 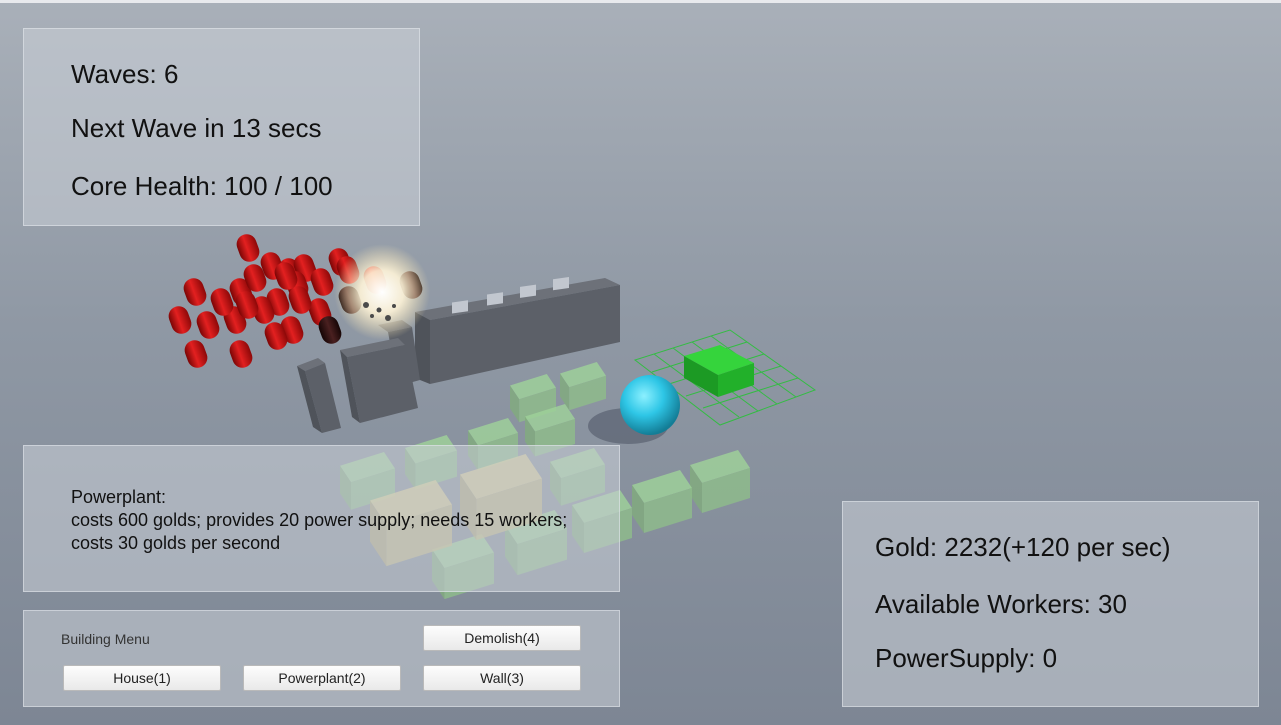 What do you see at coordinates (125, 74) in the screenshot?
I see `waves-count: Waves: 6` at bounding box center [125, 74].